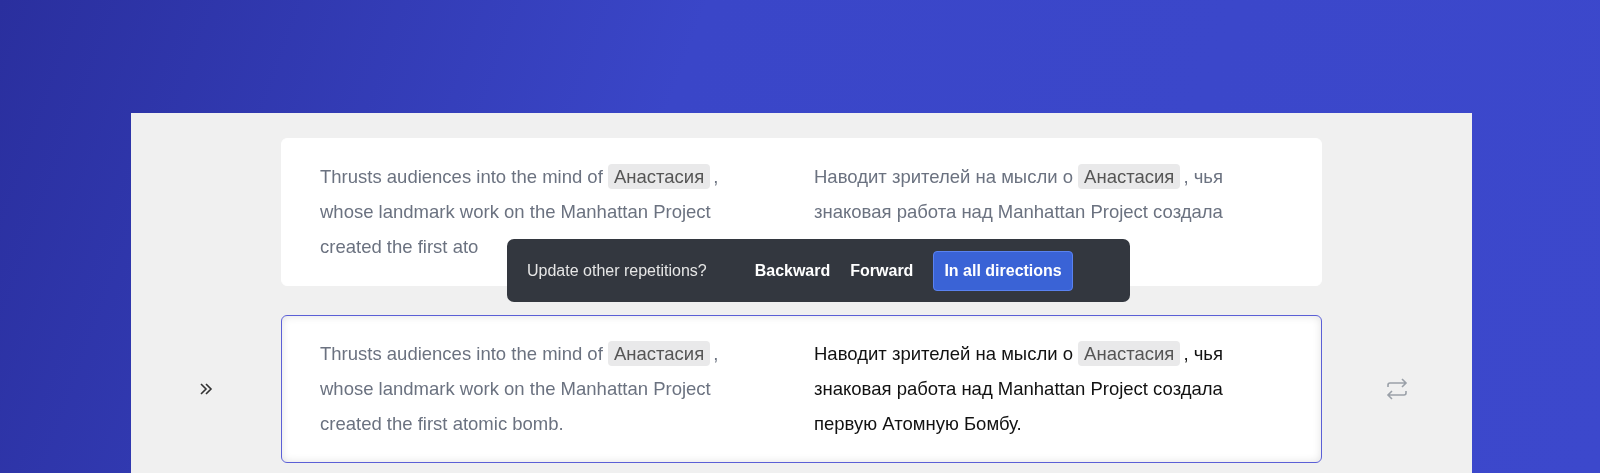 The width and height of the screenshot is (1600, 473). Describe the element at coordinates (399, 246) in the screenshot. I see `segment-text: created the first ato` at that location.